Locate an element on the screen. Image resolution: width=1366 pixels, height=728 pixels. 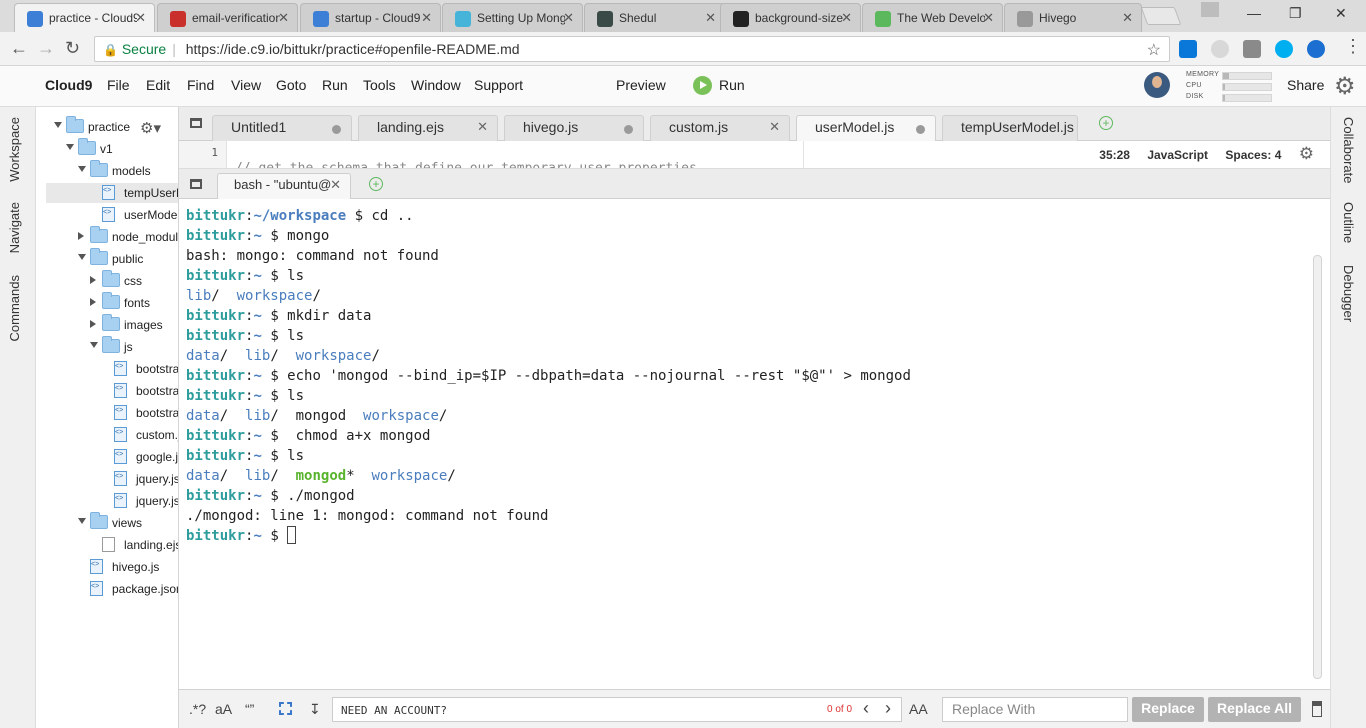
close-window-icon: ✕ is located at coordinates (1341, 13).